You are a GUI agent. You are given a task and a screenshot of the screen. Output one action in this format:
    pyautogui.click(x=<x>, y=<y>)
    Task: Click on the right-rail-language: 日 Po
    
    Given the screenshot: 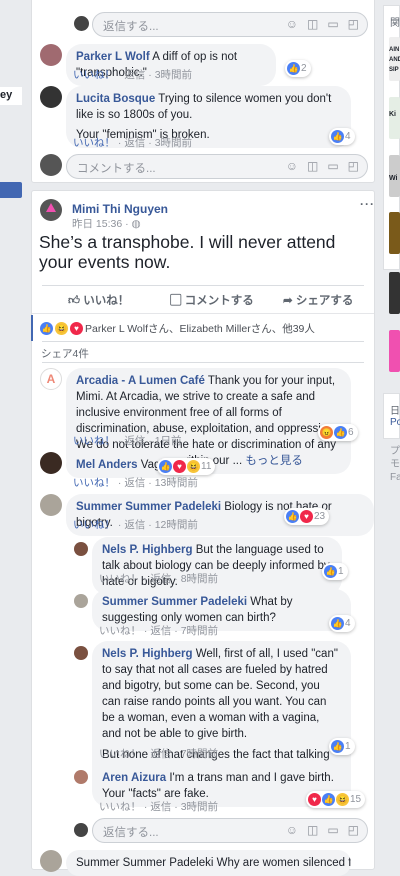 What is the action you would take?
    pyautogui.click(x=391, y=416)
    